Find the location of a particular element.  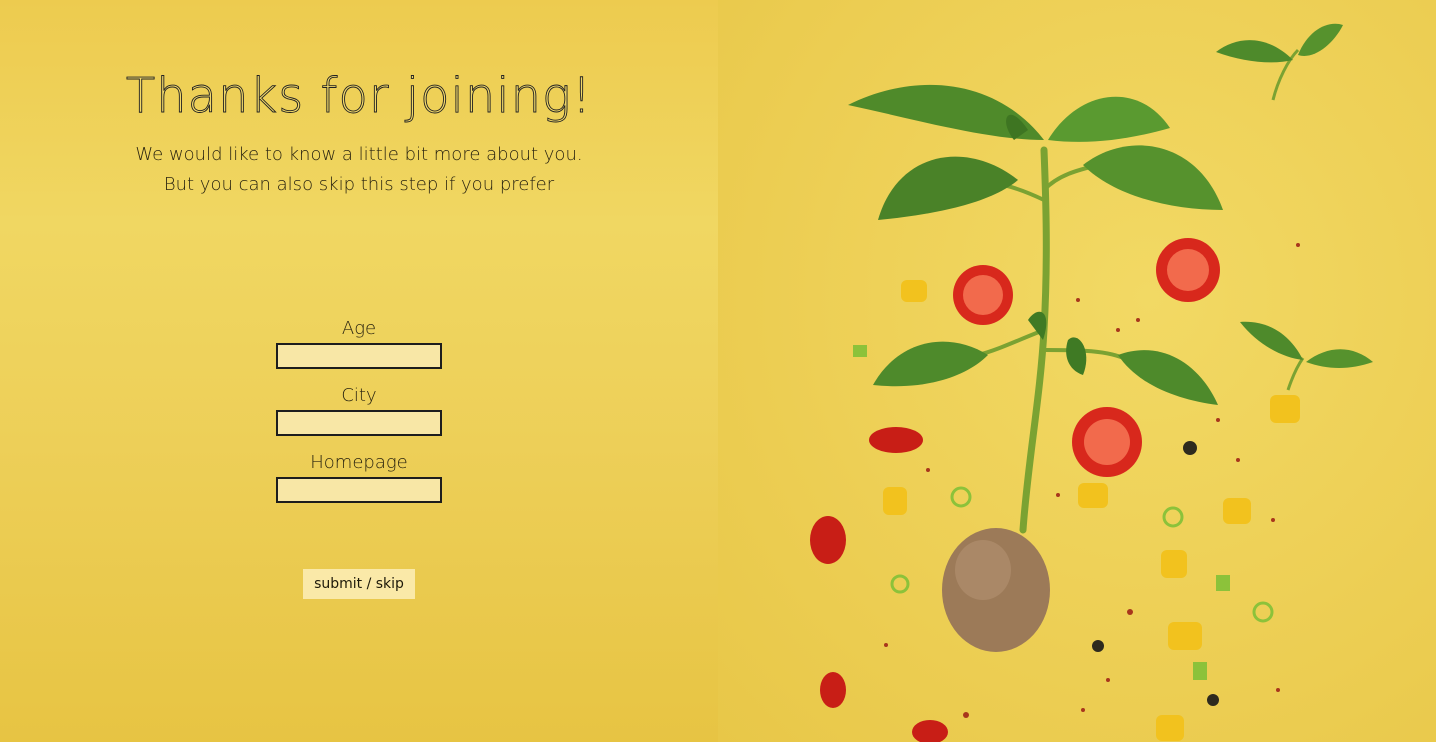

homepage-label: Homepage is located at coordinates (359, 462).